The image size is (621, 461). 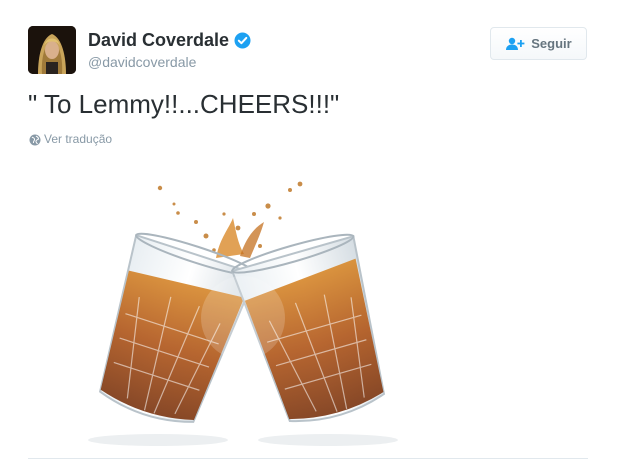 I want to click on user-handle: @davidcoverdale, so click(x=142, y=62).